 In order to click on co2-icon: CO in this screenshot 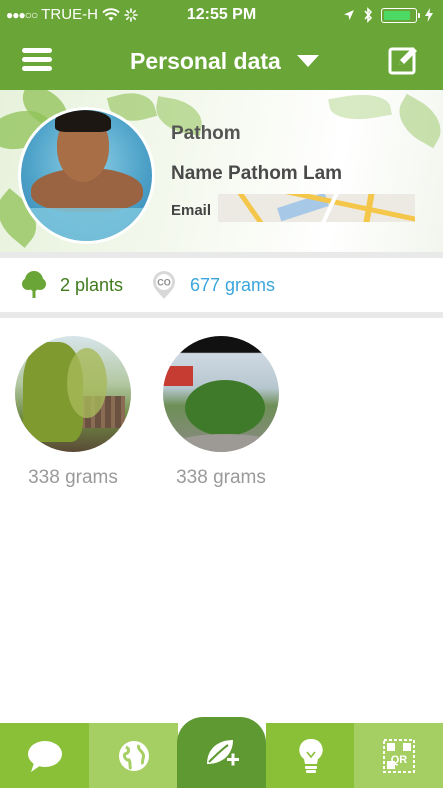, I will do `click(164, 285)`.